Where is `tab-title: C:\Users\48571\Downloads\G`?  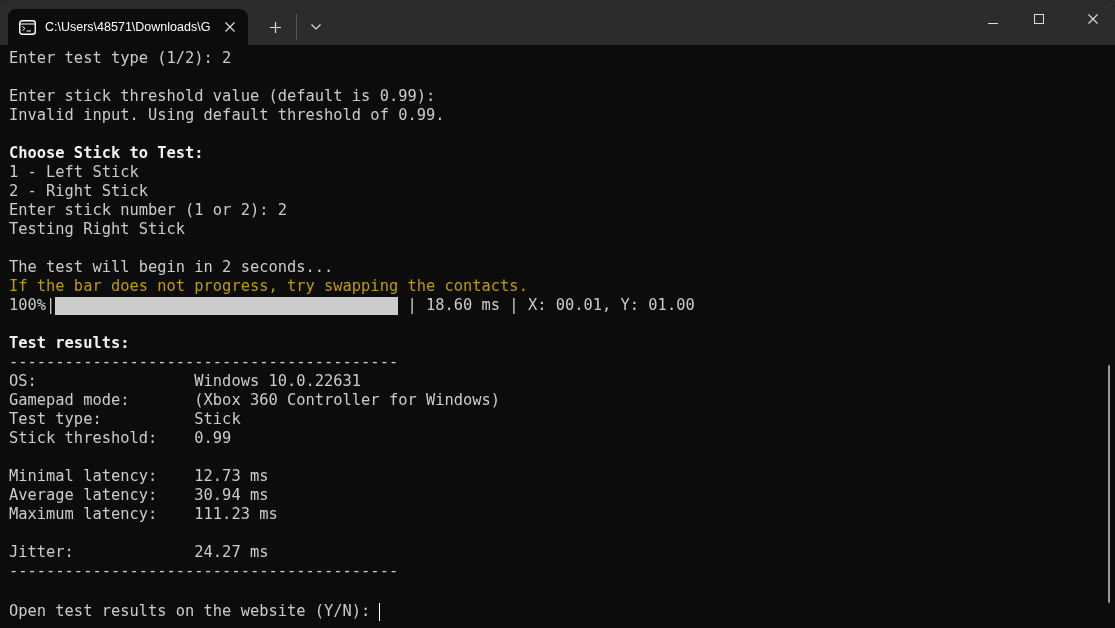 tab-title: C:\Users\48571\Downloads\G is located at coordinates (127, 27).